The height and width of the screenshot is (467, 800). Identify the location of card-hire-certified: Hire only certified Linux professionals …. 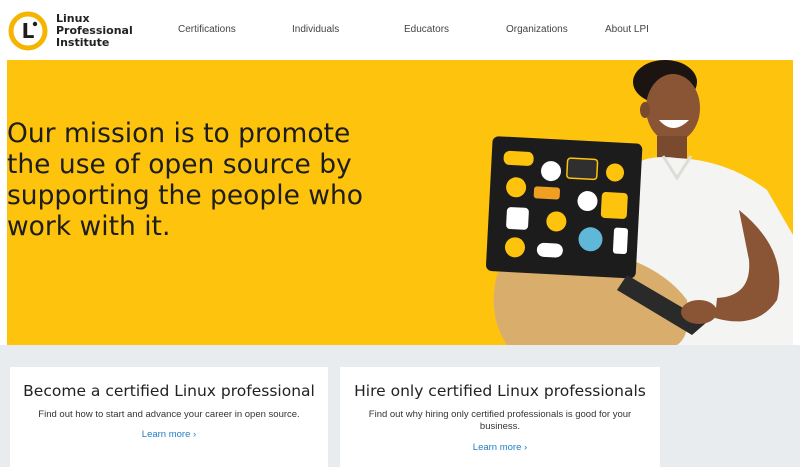
(500, 417).